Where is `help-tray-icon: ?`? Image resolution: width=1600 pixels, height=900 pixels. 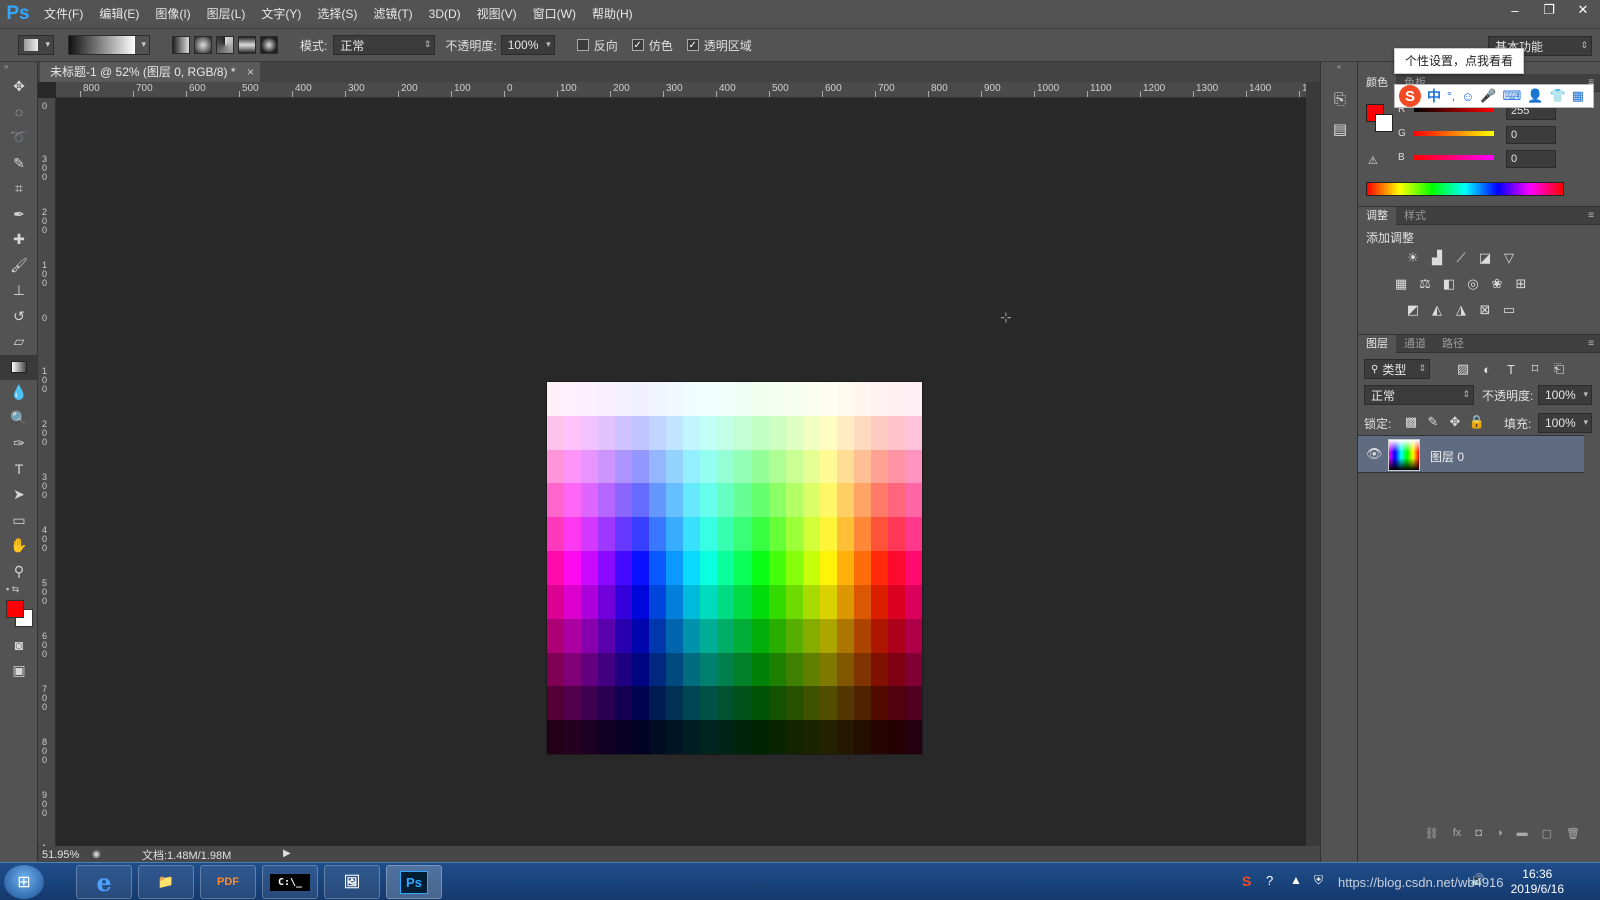 help-tray-icon: ? is located at coordinates (1269, 880).